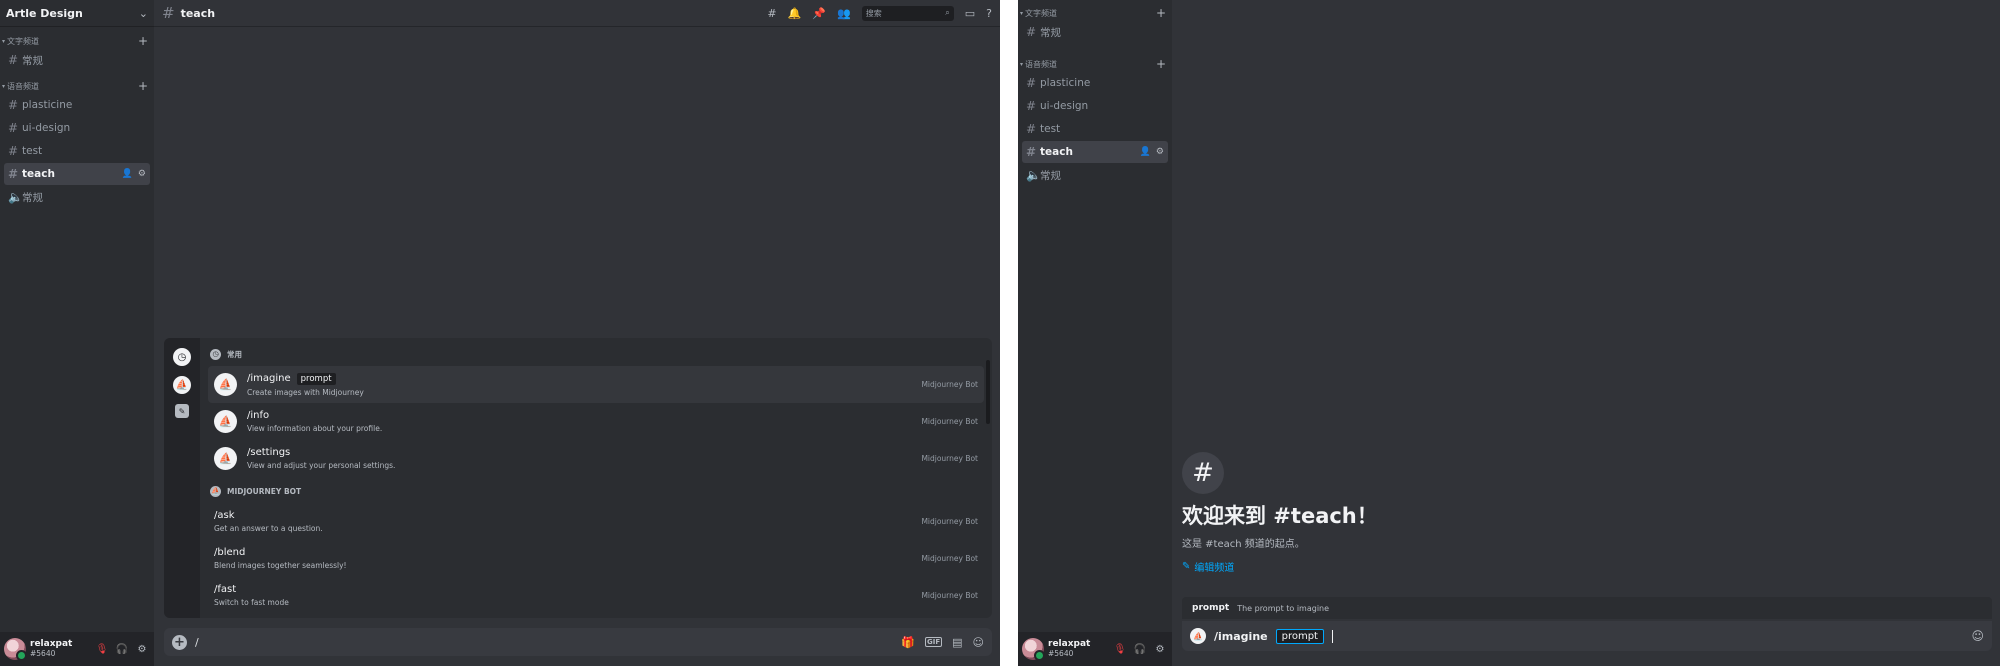 The width and height of the screenshot is (2000, 666). I want to click on members-icon: 👥, so click(844, 13).